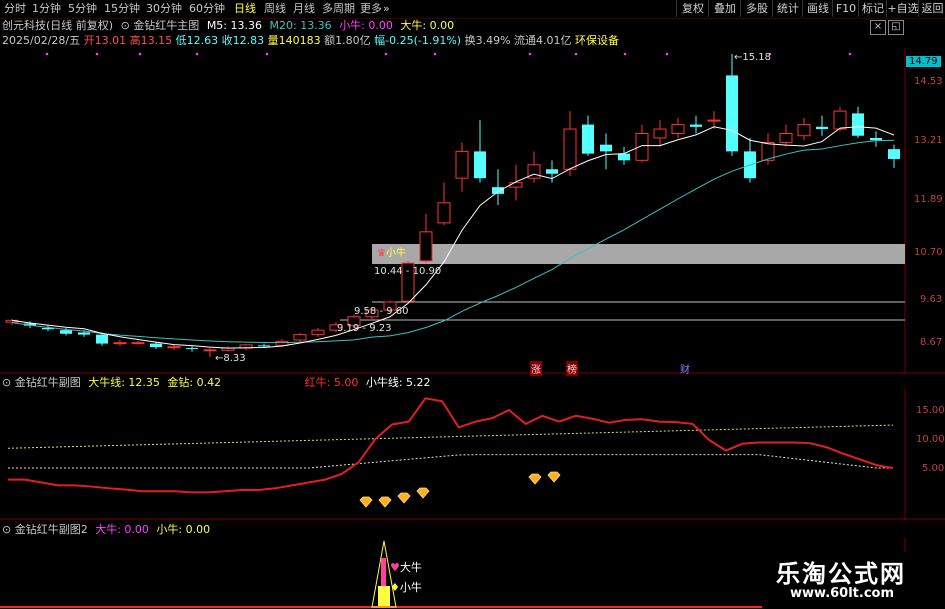  I want to click on price-axis-label: 14.53, so click(928, 81).